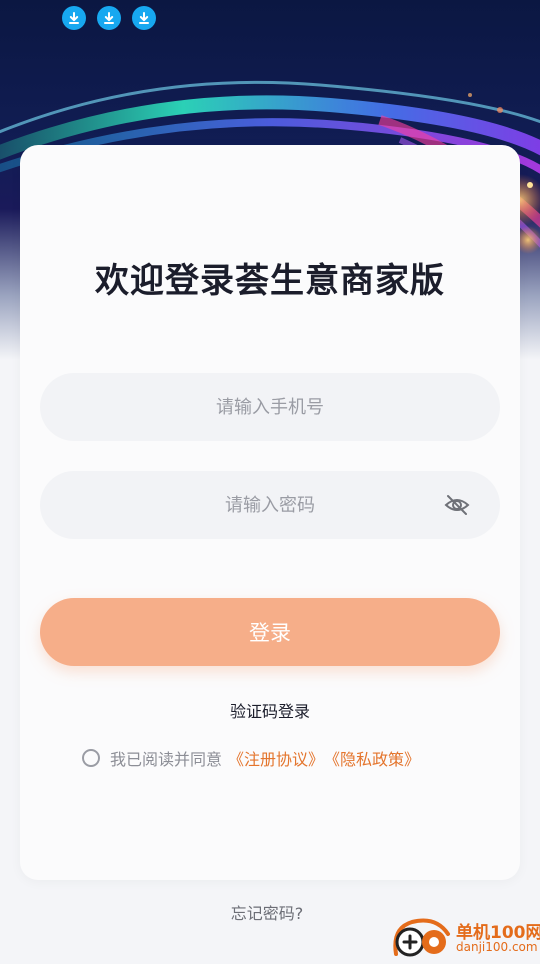 This screenshot has height=964, width=540. I want to click on phone-field, so click(270, 407).